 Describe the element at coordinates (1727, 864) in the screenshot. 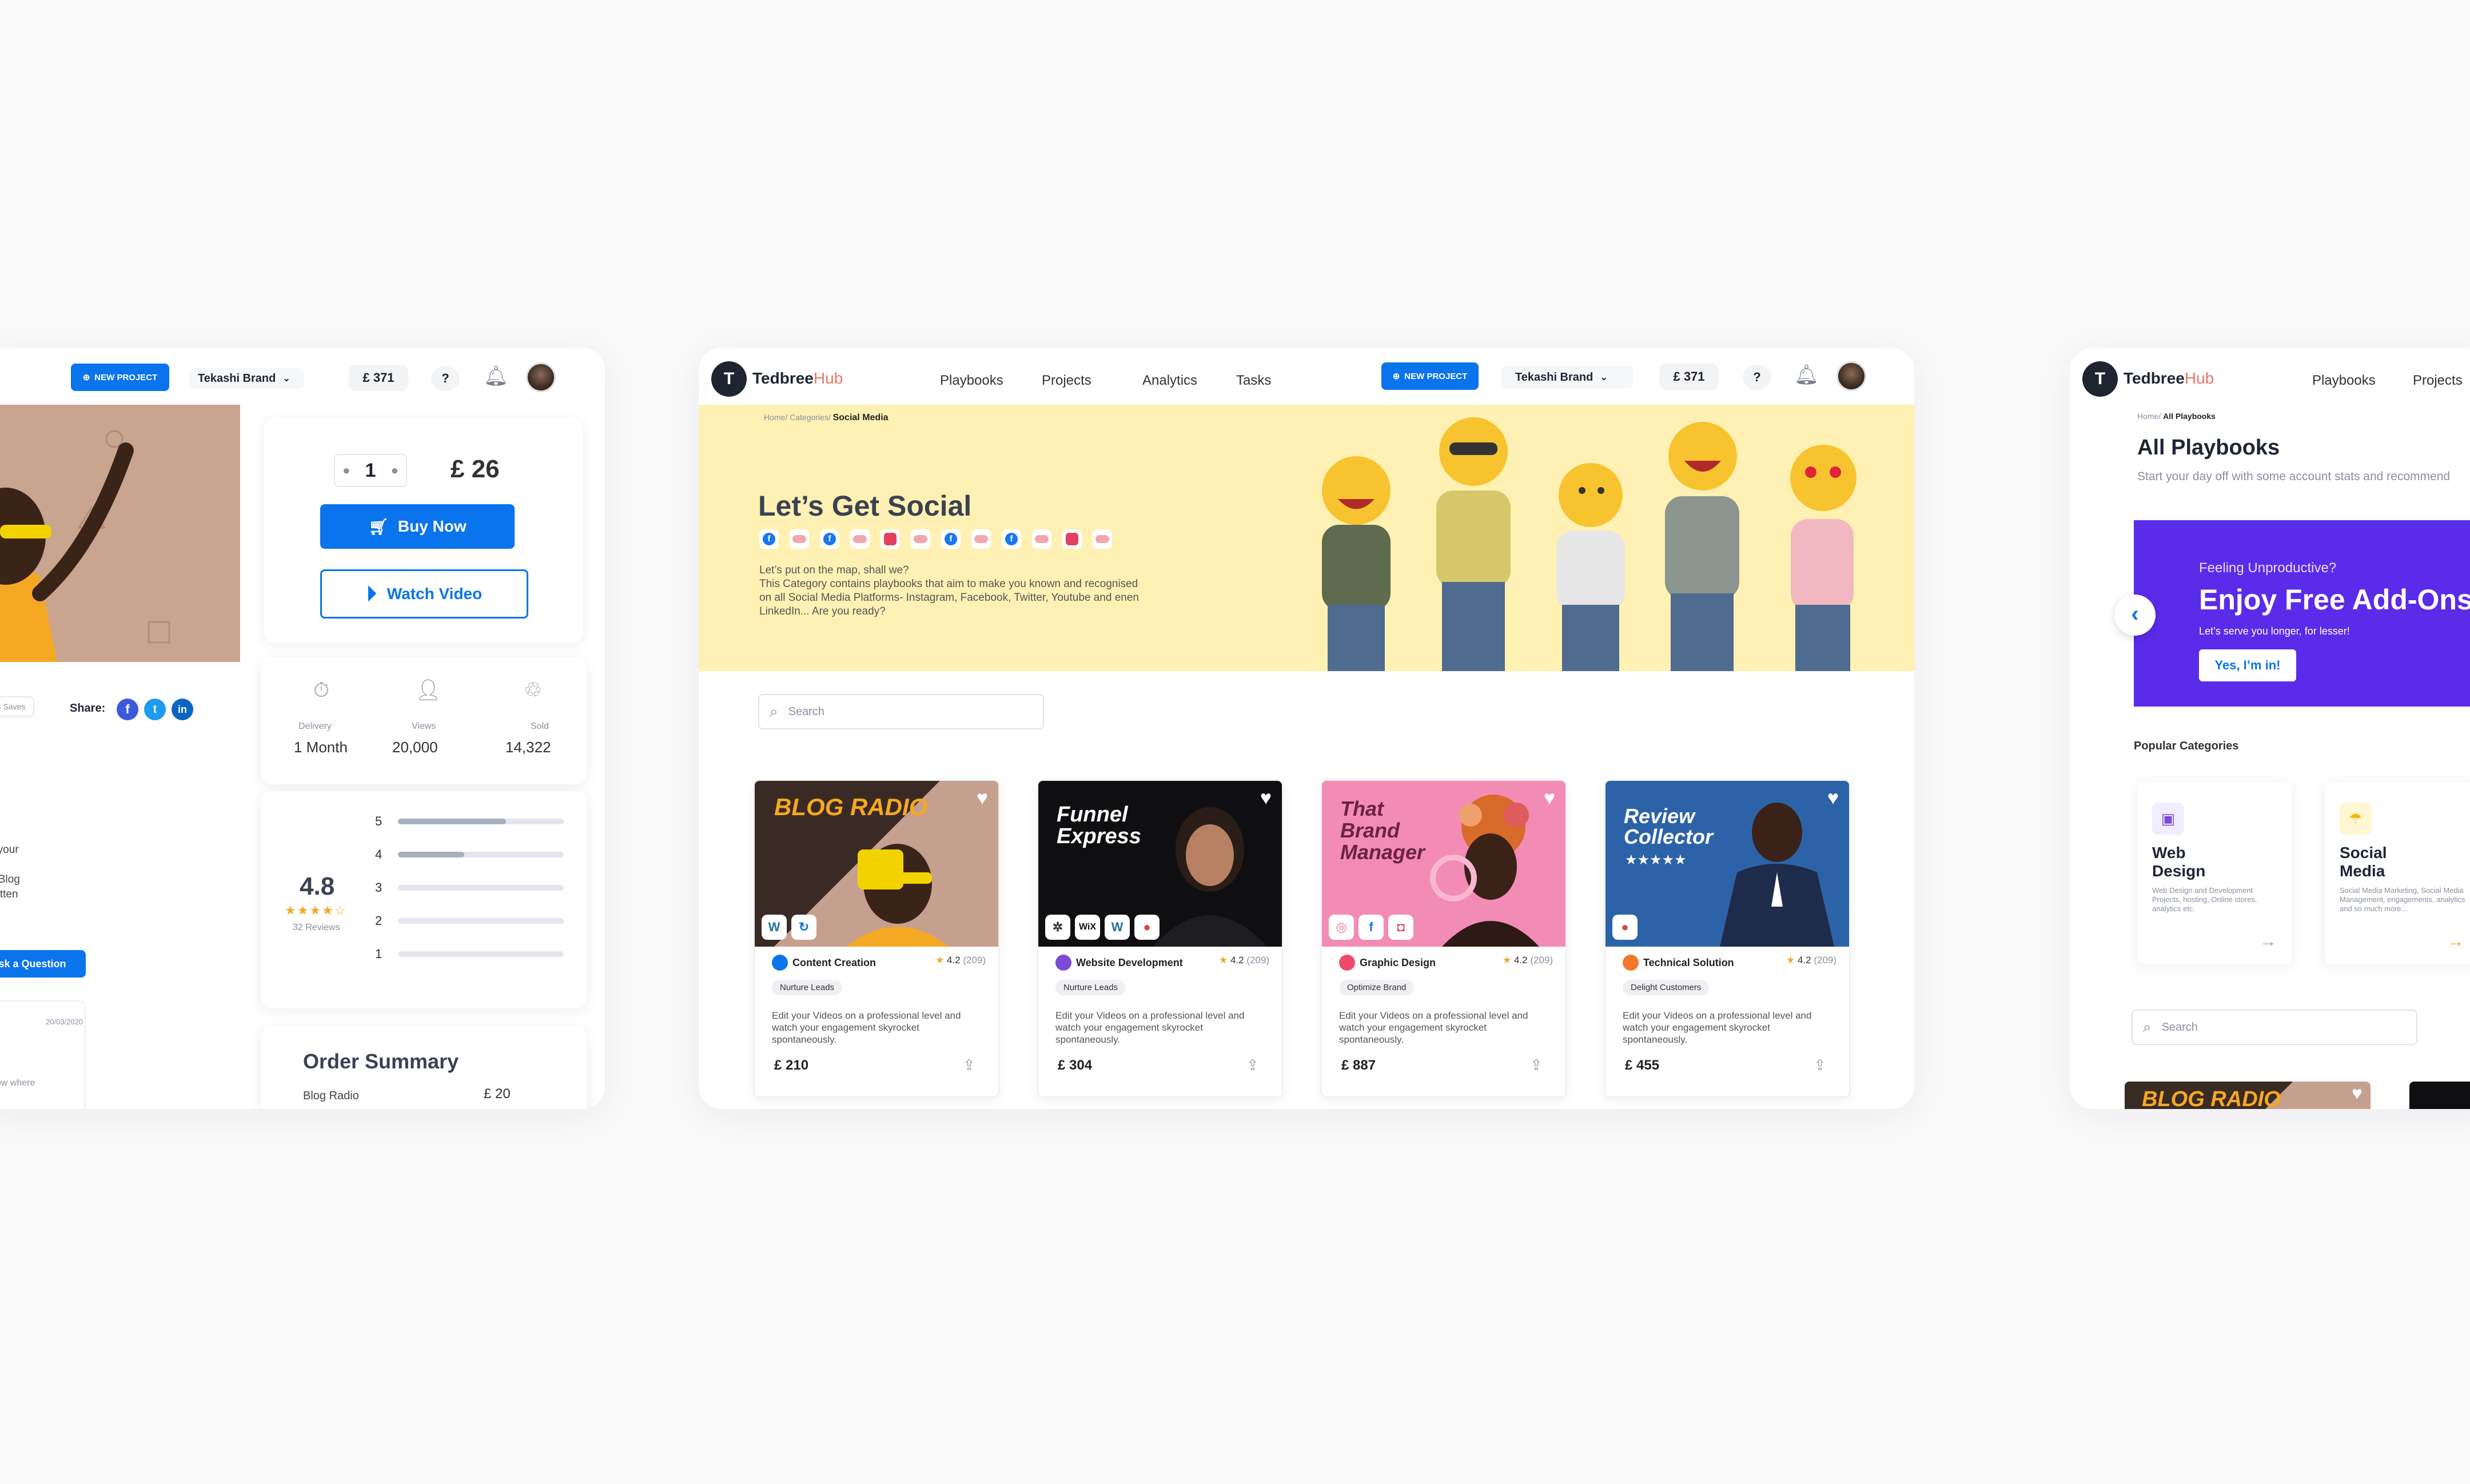

I see `product-image: Review Collector ★★★★★ ♥ ●` at that location.